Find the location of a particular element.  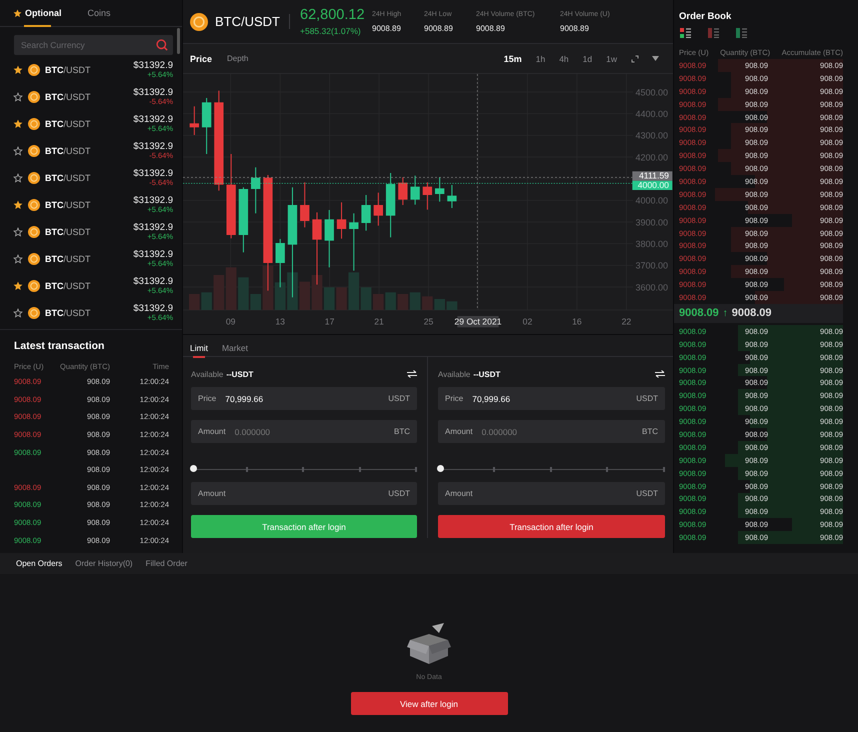

axis-label: 21 is located at coordinates (379, 321).